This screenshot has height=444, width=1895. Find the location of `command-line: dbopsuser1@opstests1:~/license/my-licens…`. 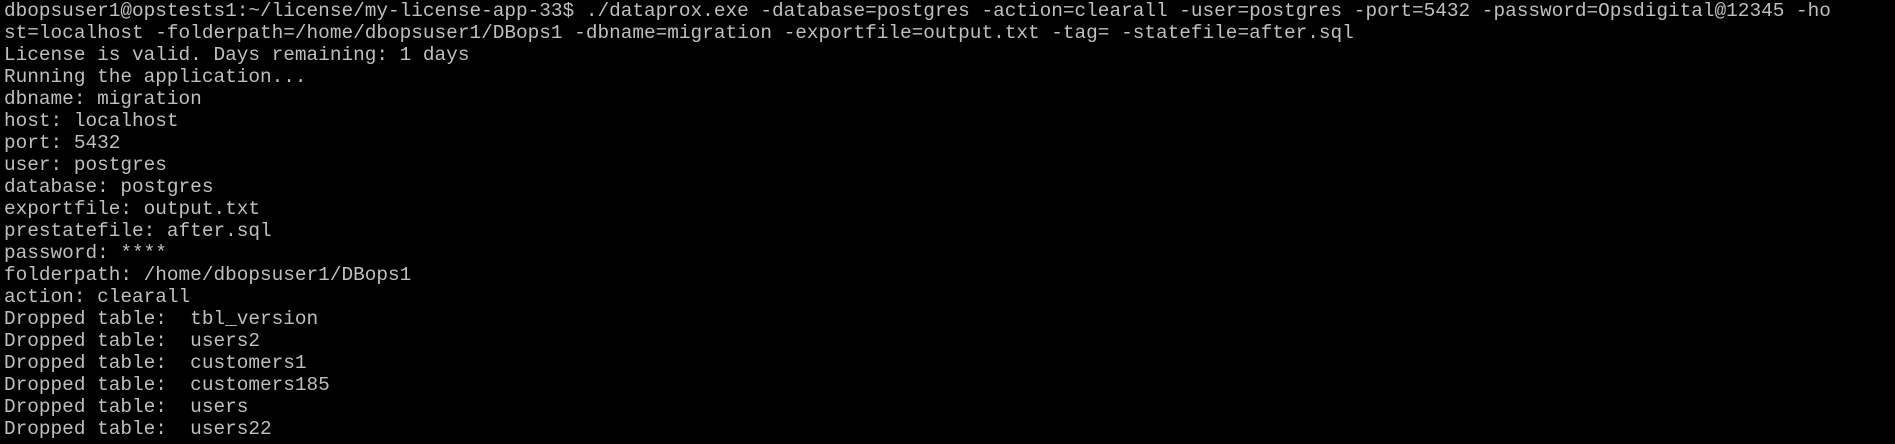

command-line: dbopsuser1@opstests1:~/license/my-licens… is located at coordinates (917, 11).